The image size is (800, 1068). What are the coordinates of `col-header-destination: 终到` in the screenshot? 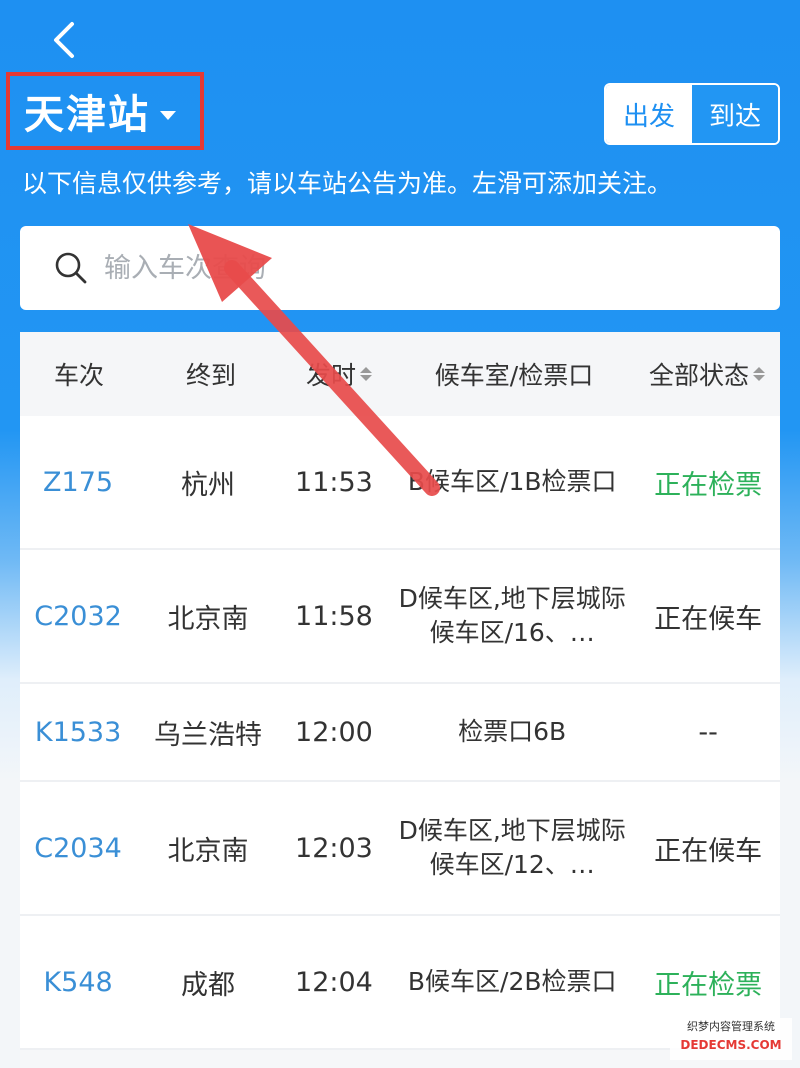 It's located at (211, 374).